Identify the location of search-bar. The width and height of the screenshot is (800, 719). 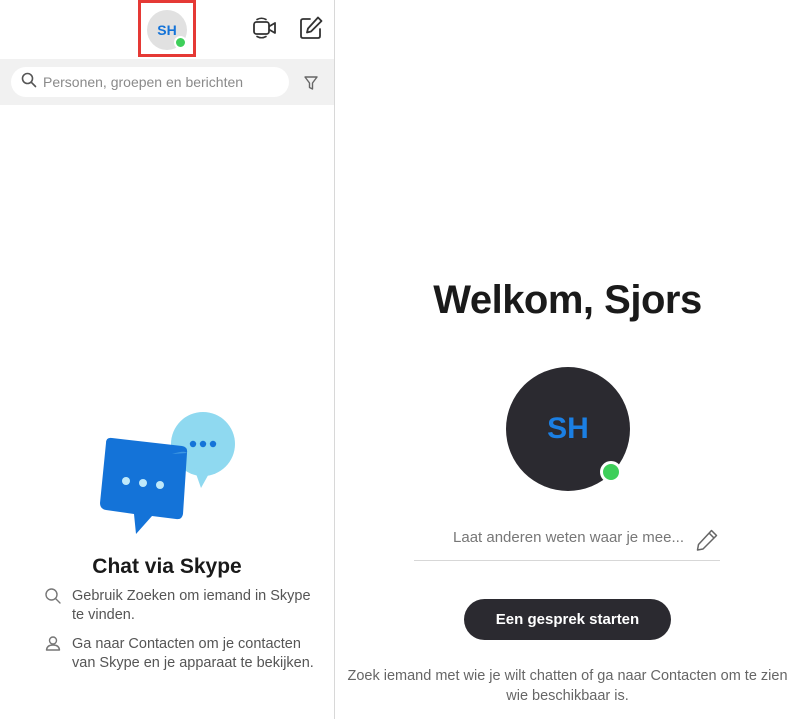
(167, 82).